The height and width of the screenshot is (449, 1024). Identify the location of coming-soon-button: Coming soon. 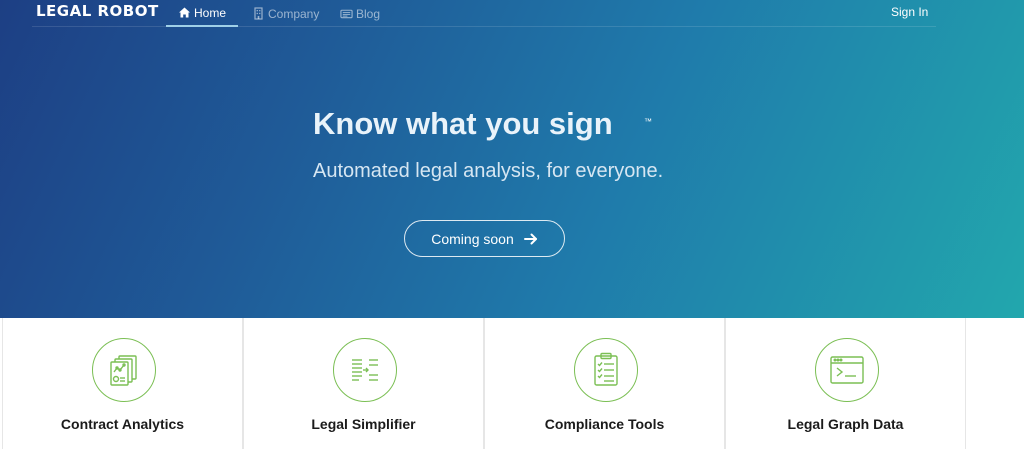
(484, 238).